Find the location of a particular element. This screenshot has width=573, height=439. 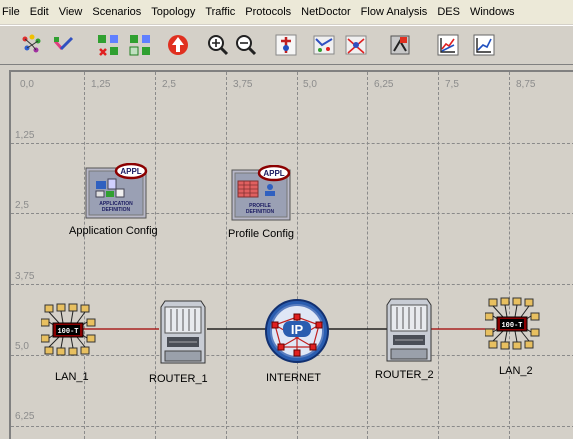

node-label: Application Config is located at coordinates (113, 231).